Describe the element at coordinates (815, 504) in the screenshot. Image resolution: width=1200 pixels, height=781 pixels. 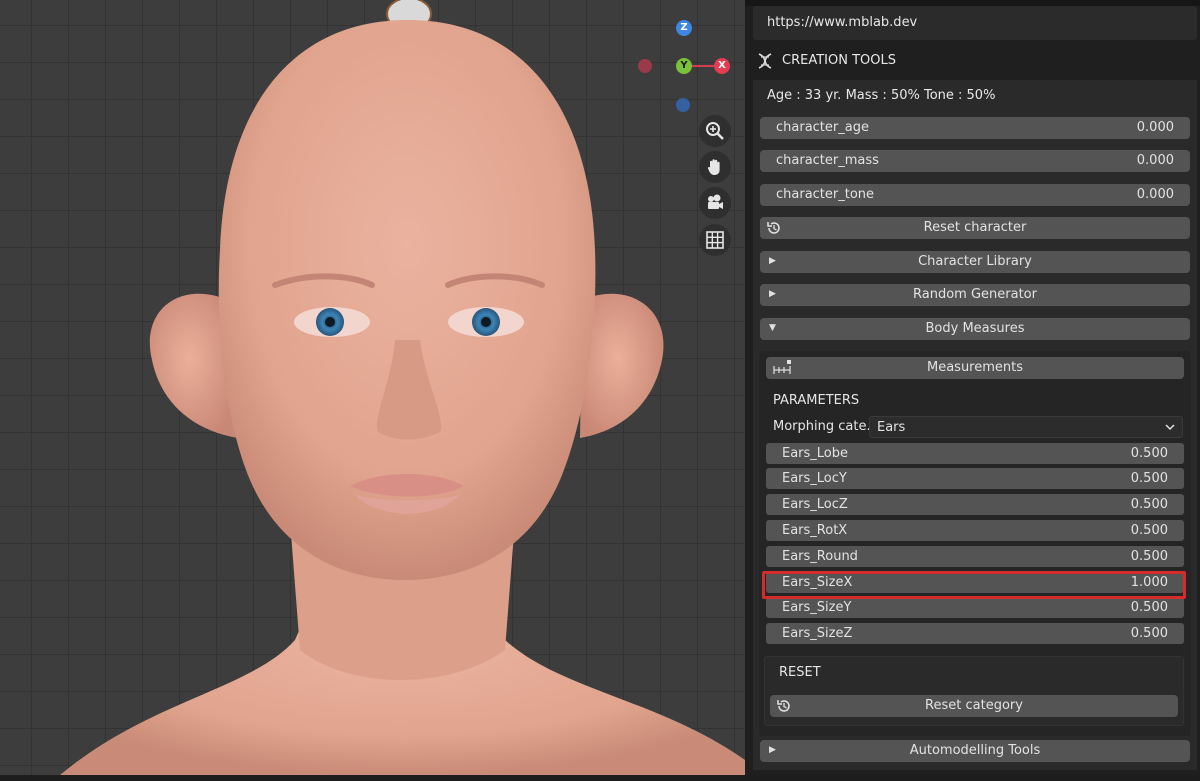
I see `param-label: Ears_LocZ` at that location.